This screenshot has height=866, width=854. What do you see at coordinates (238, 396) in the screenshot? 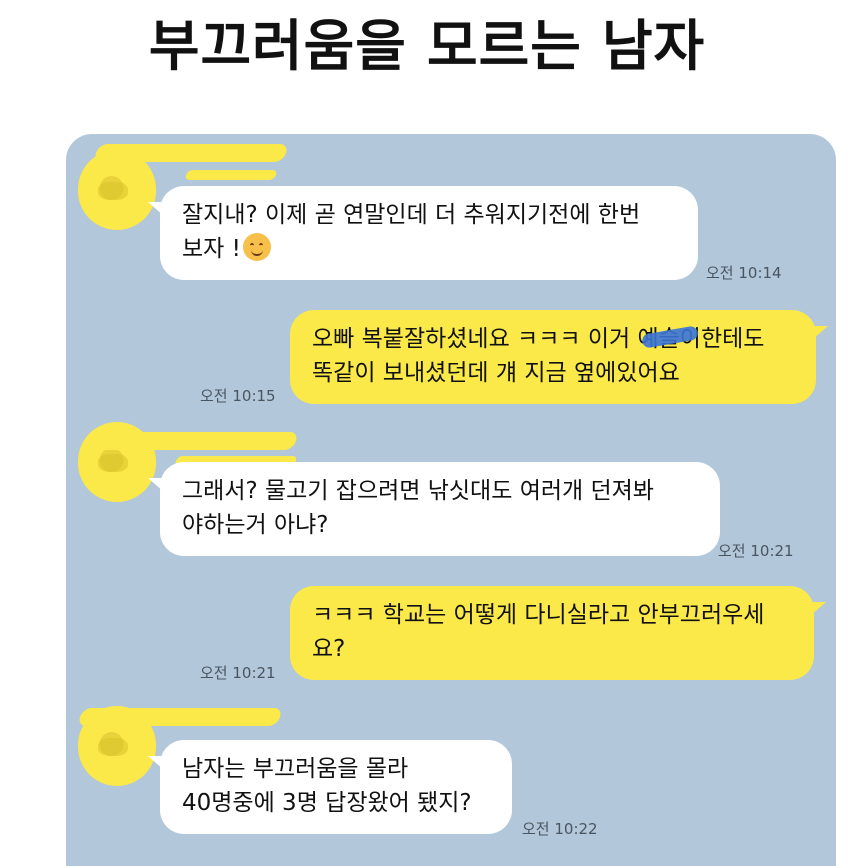
I see `message-time: 오전 10:15` at bounding box center [238, 396].